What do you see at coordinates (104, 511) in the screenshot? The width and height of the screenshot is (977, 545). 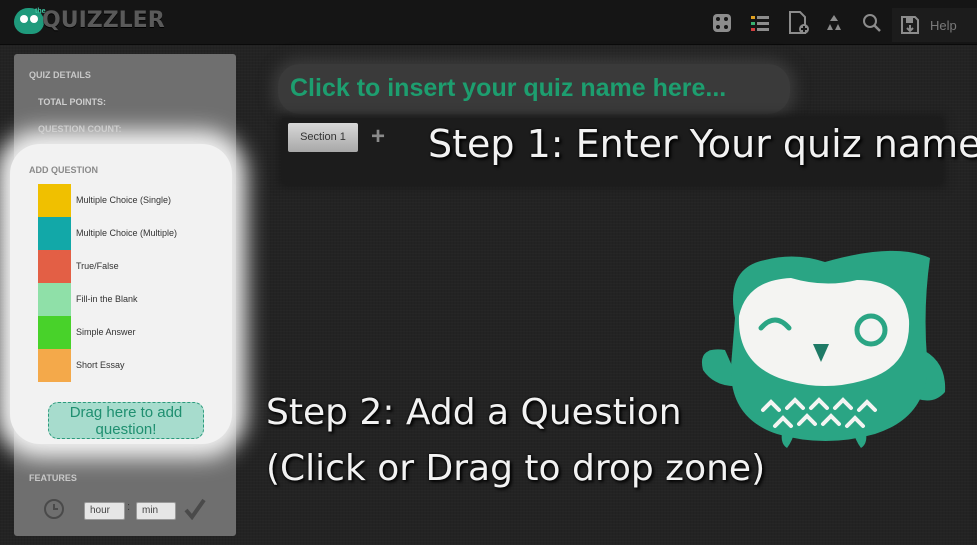 I see `hour-input: hour` at bounding box center [104, 511].